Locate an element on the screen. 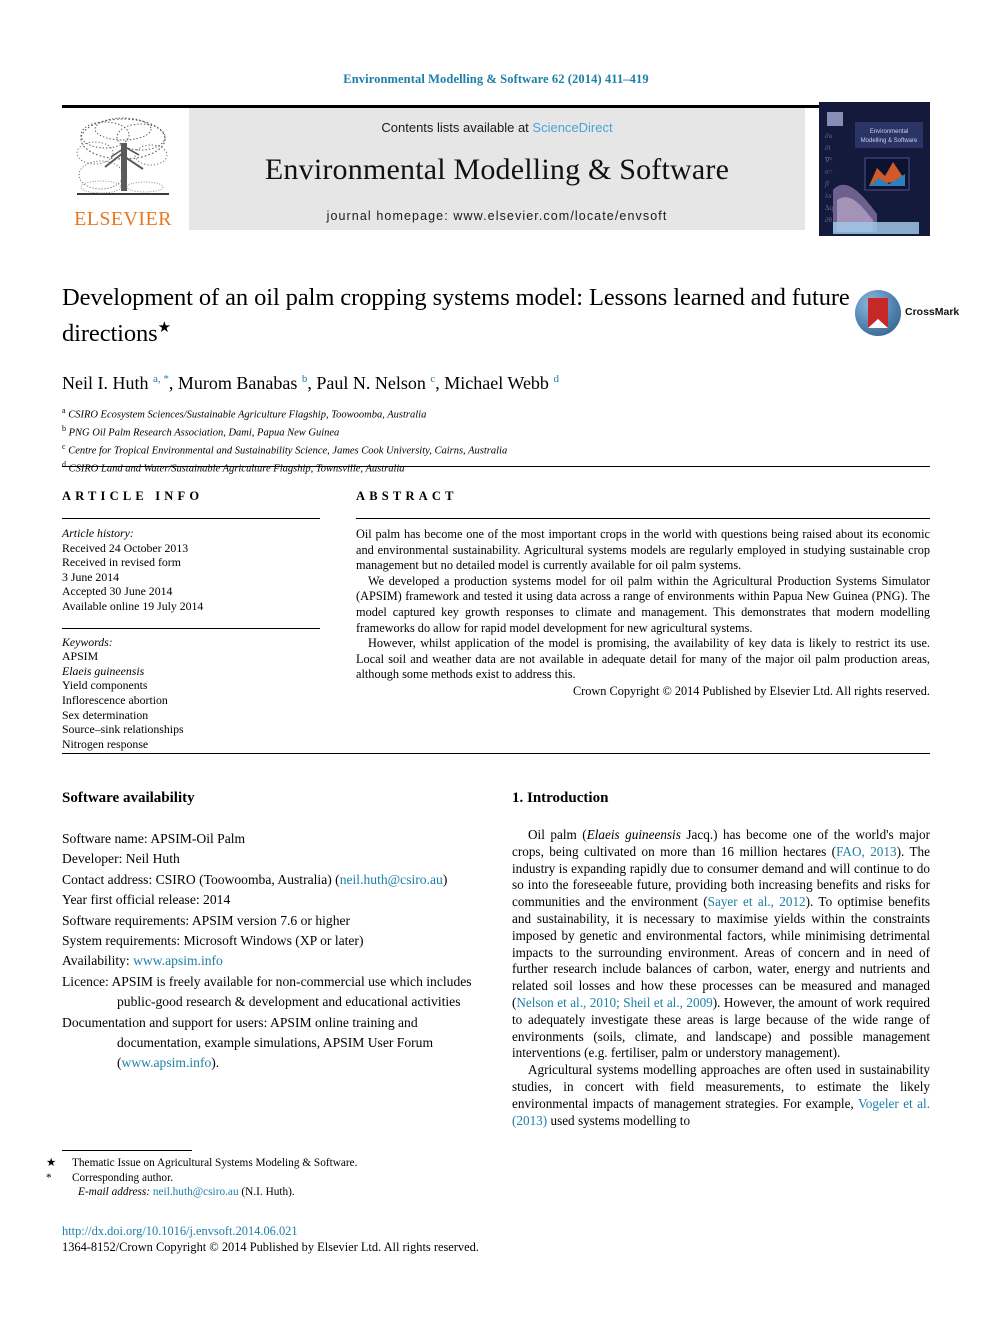 The image size is (992, 1323). crossmark-icon is located at coordinates (878, 313).